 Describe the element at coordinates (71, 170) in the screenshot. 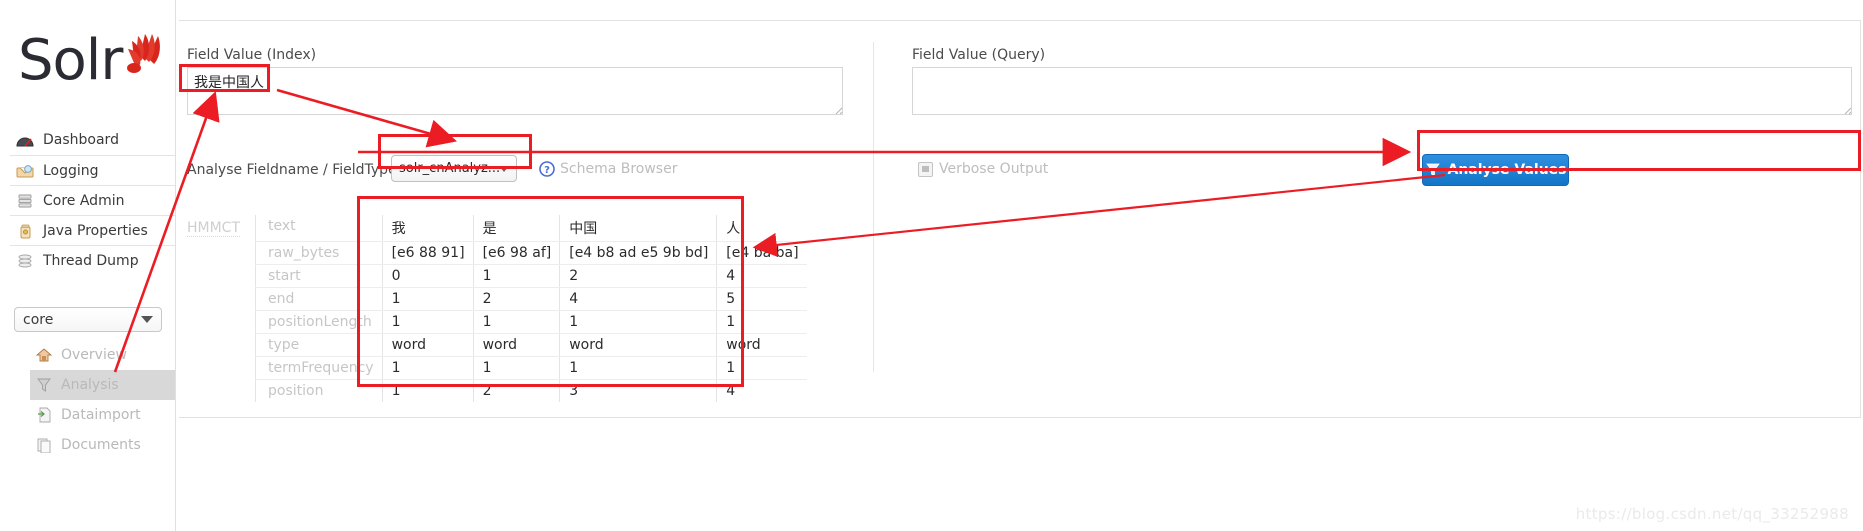

I see `sidebar-item-label: Logging` at that location.